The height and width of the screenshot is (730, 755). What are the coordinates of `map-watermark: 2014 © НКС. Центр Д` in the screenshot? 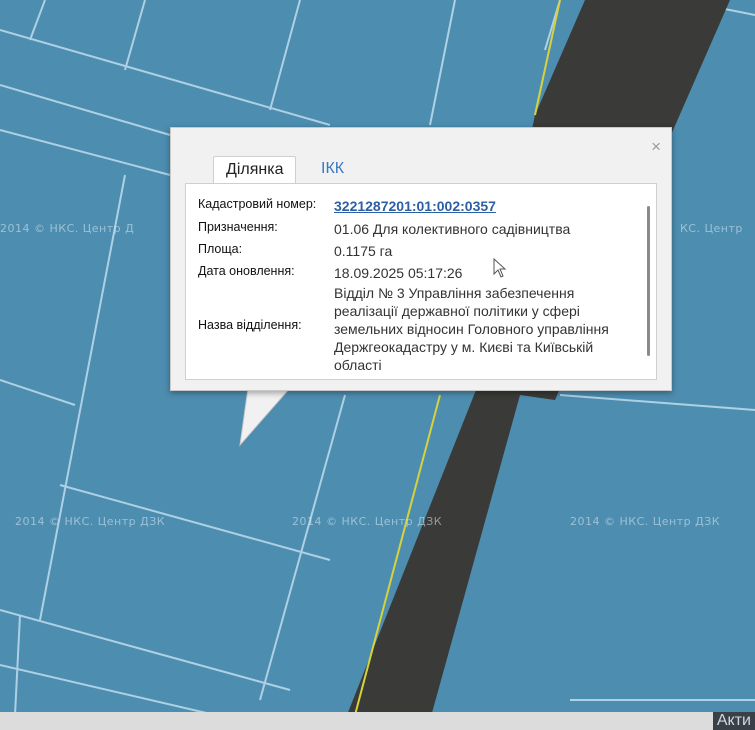 It's located at (67, 228).